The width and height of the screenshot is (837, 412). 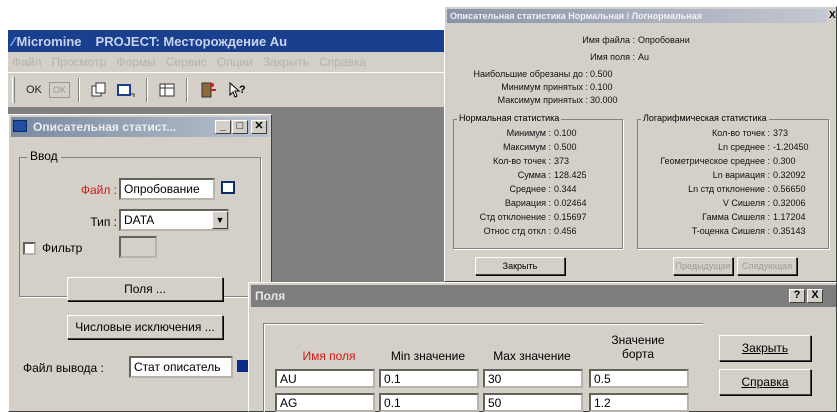 I want to click on output-file-label: Файл вывода :, so click(x=63, y=368).